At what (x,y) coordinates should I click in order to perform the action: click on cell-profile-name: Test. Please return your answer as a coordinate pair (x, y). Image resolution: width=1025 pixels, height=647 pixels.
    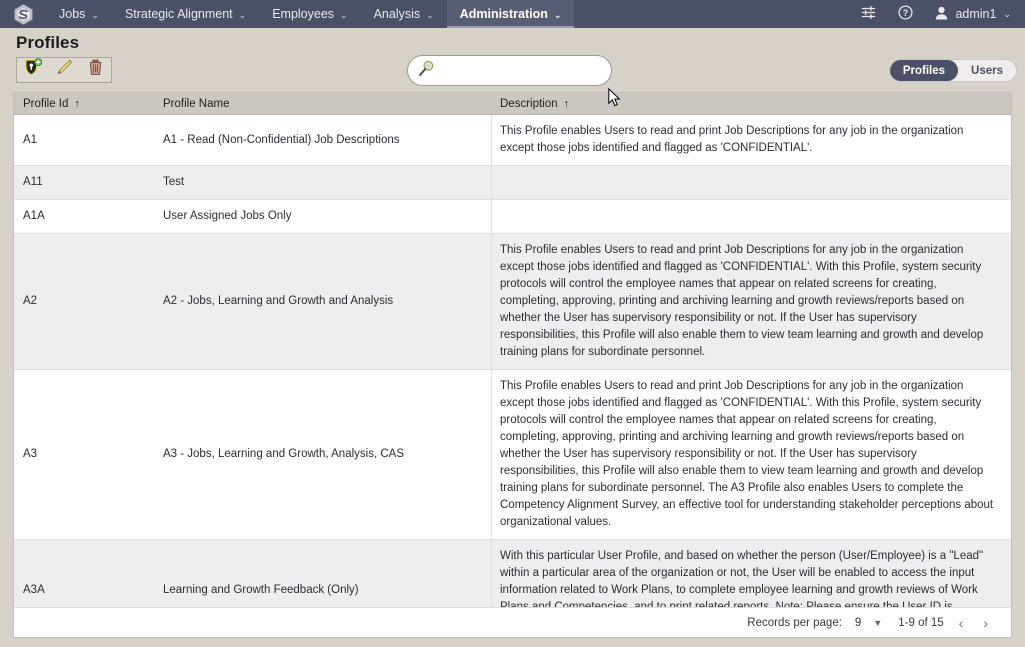
    Looking at the image, I should click on (174, 182).